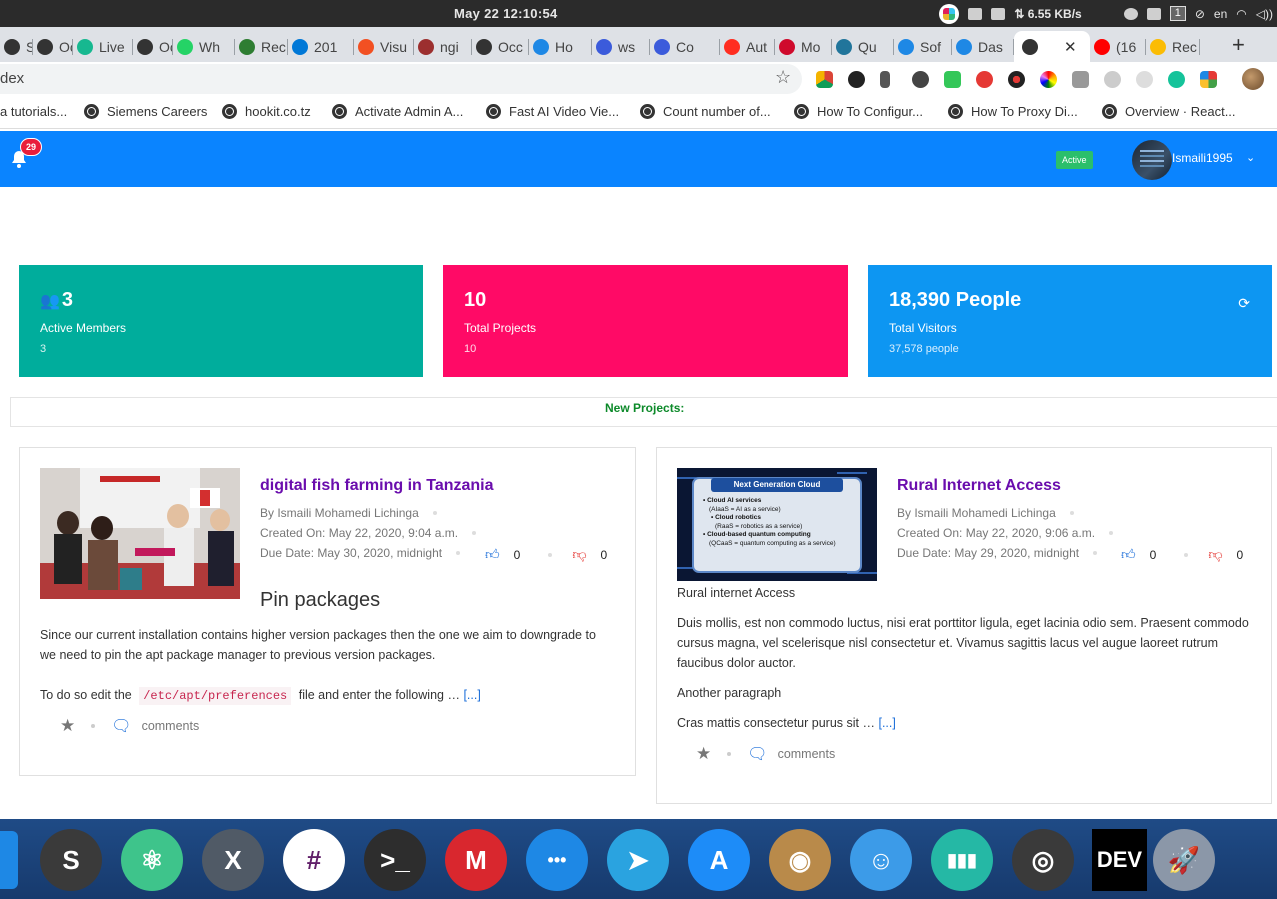 The height and width of the screenshot is (899, 1277). Describe the element at coordinates (885, 79) in the screenshot. I see `extension-pin-icon` at that location.